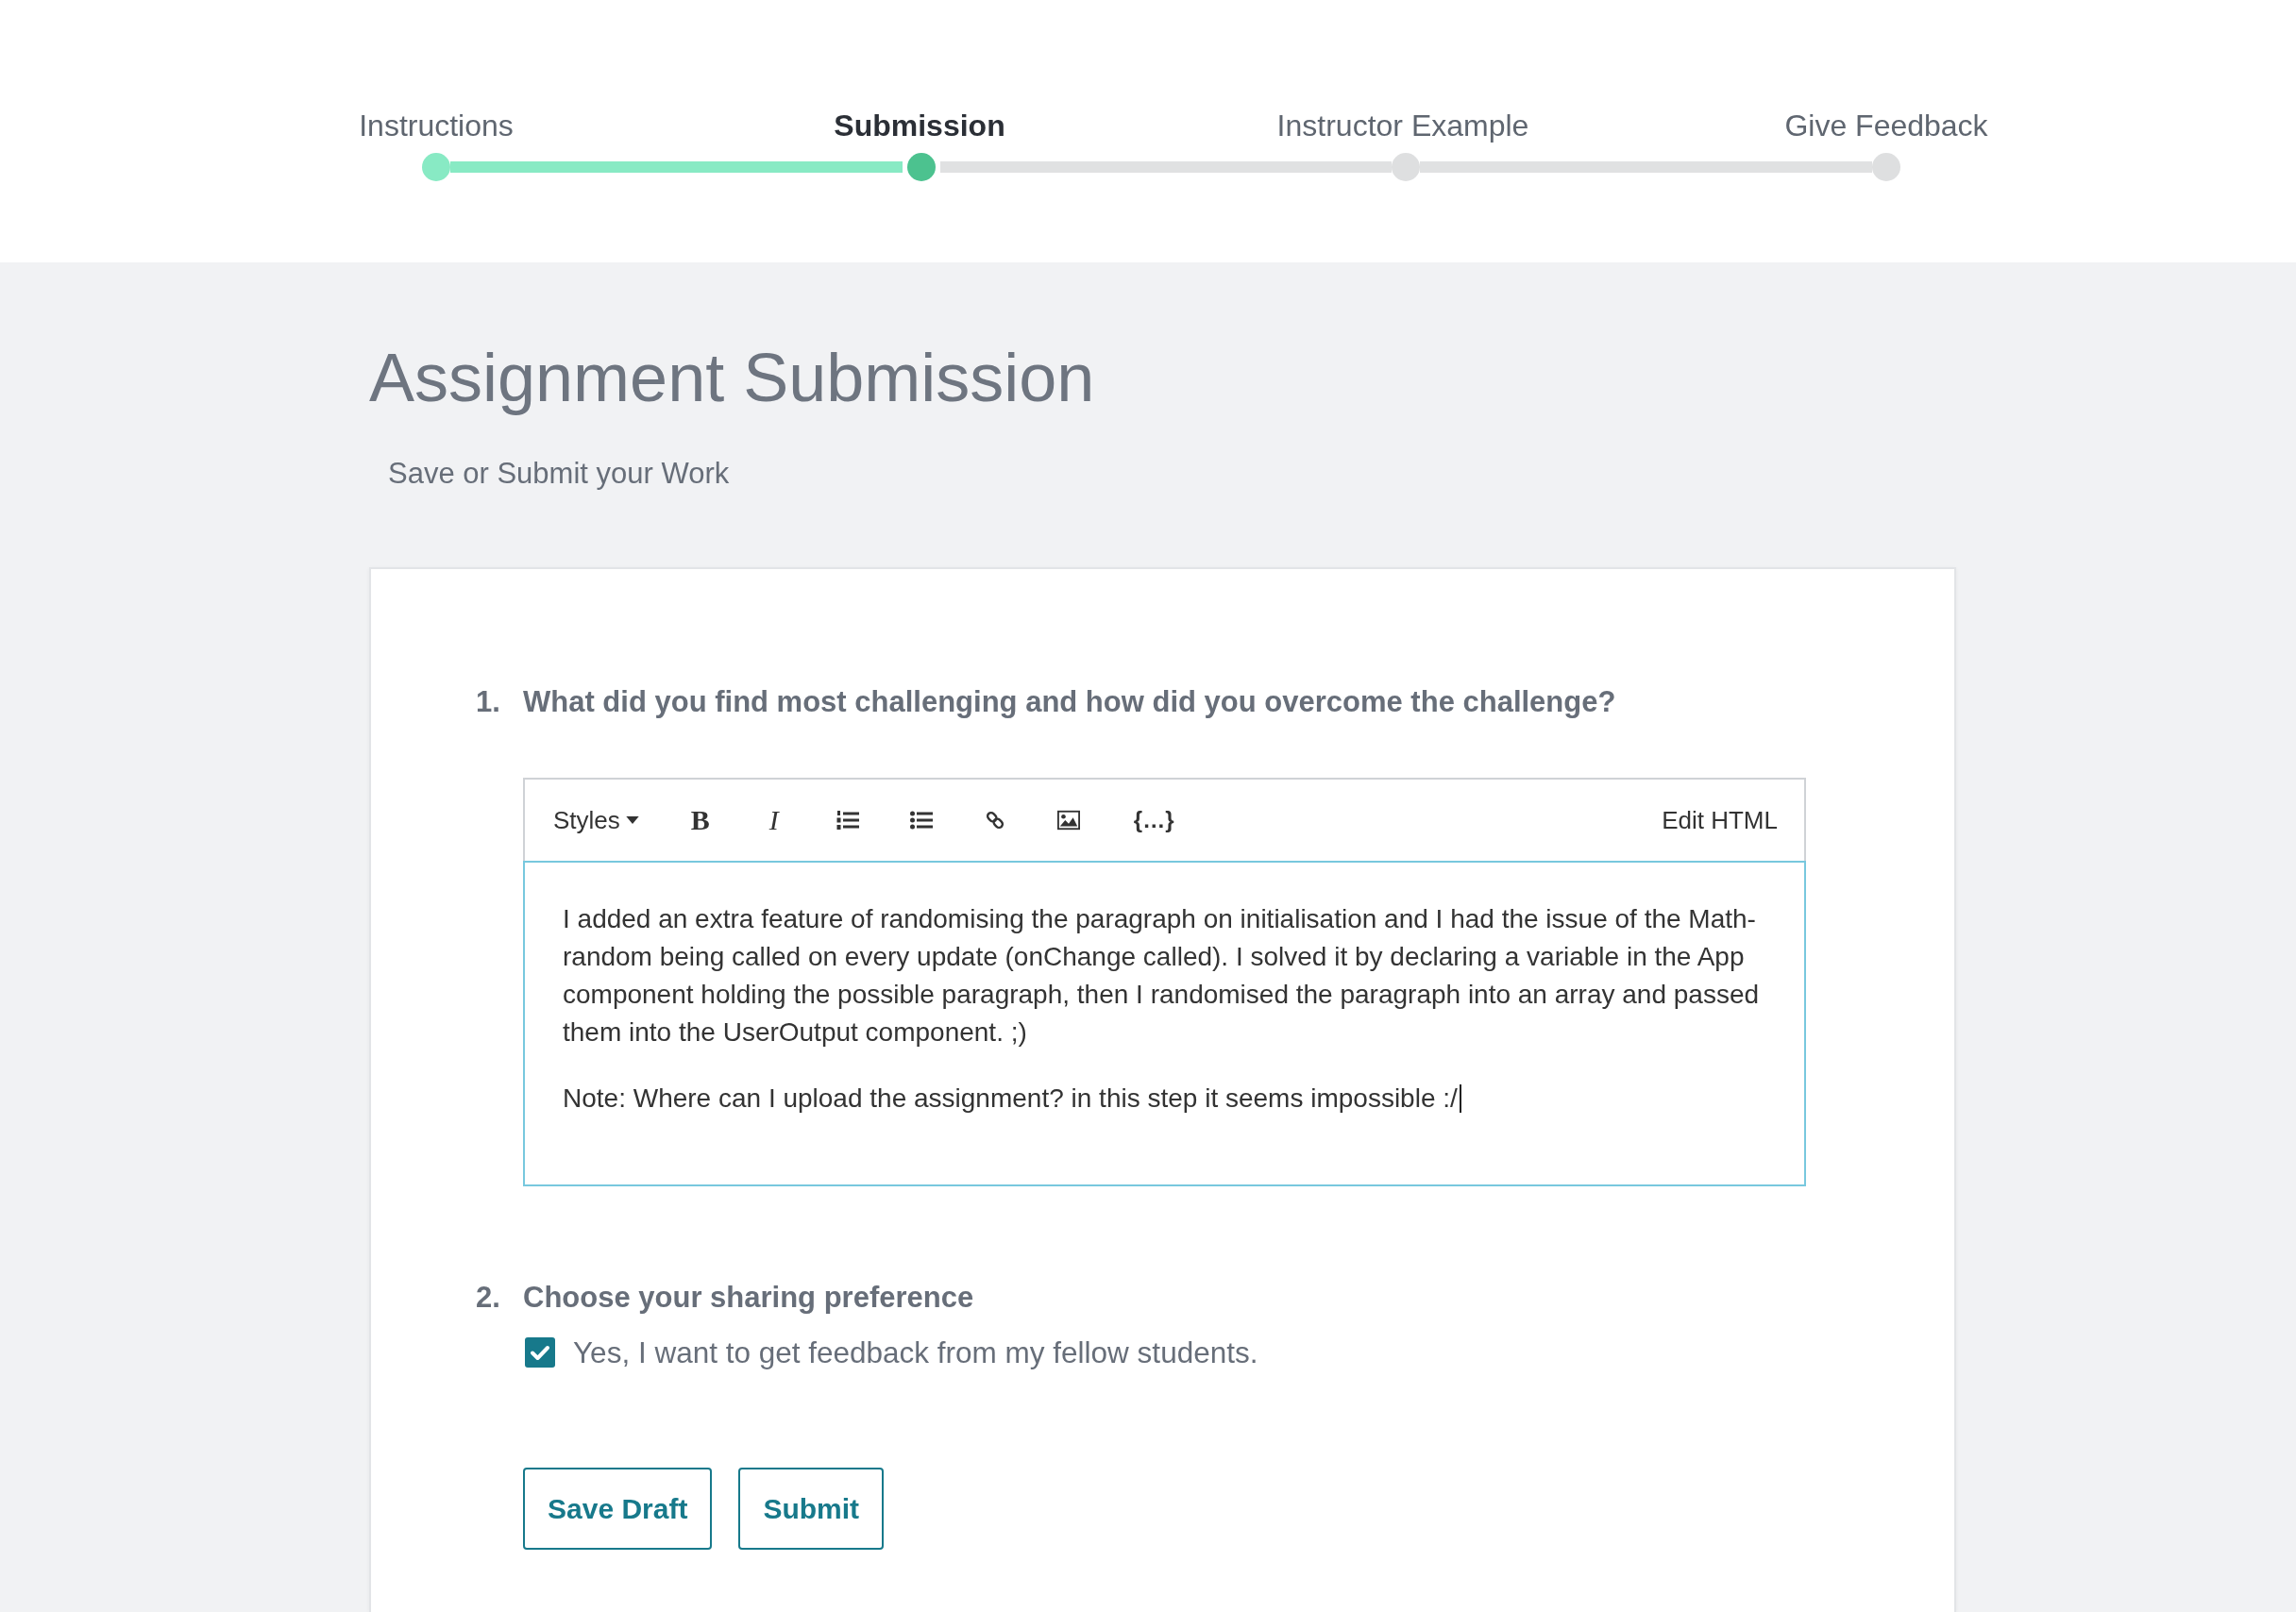 The image size is (2296, 1612). What do you see at coordinates (488, 1298) in the screenshot?
I see `question-number: 2.` at bounding box center [488, 1298].